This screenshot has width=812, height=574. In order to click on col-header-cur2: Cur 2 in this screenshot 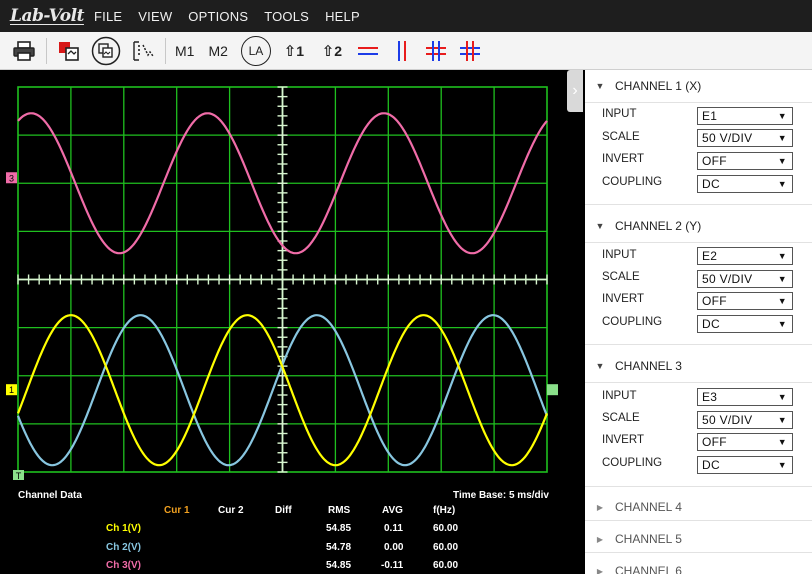, I will do `click(231, 510)`.